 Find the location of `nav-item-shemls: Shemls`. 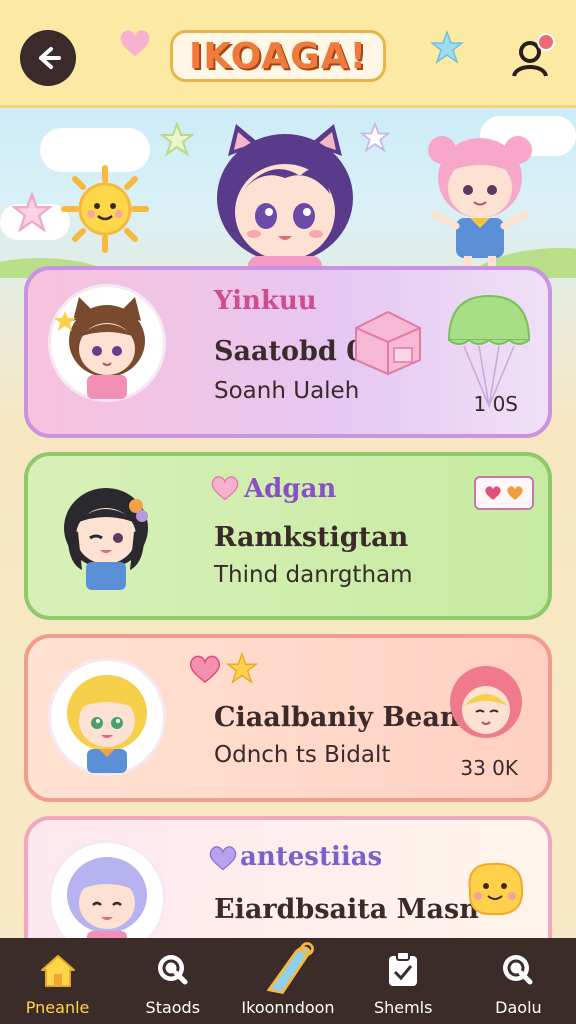

nav-item-shemls: Shemls is located at coordinates (403, 981).